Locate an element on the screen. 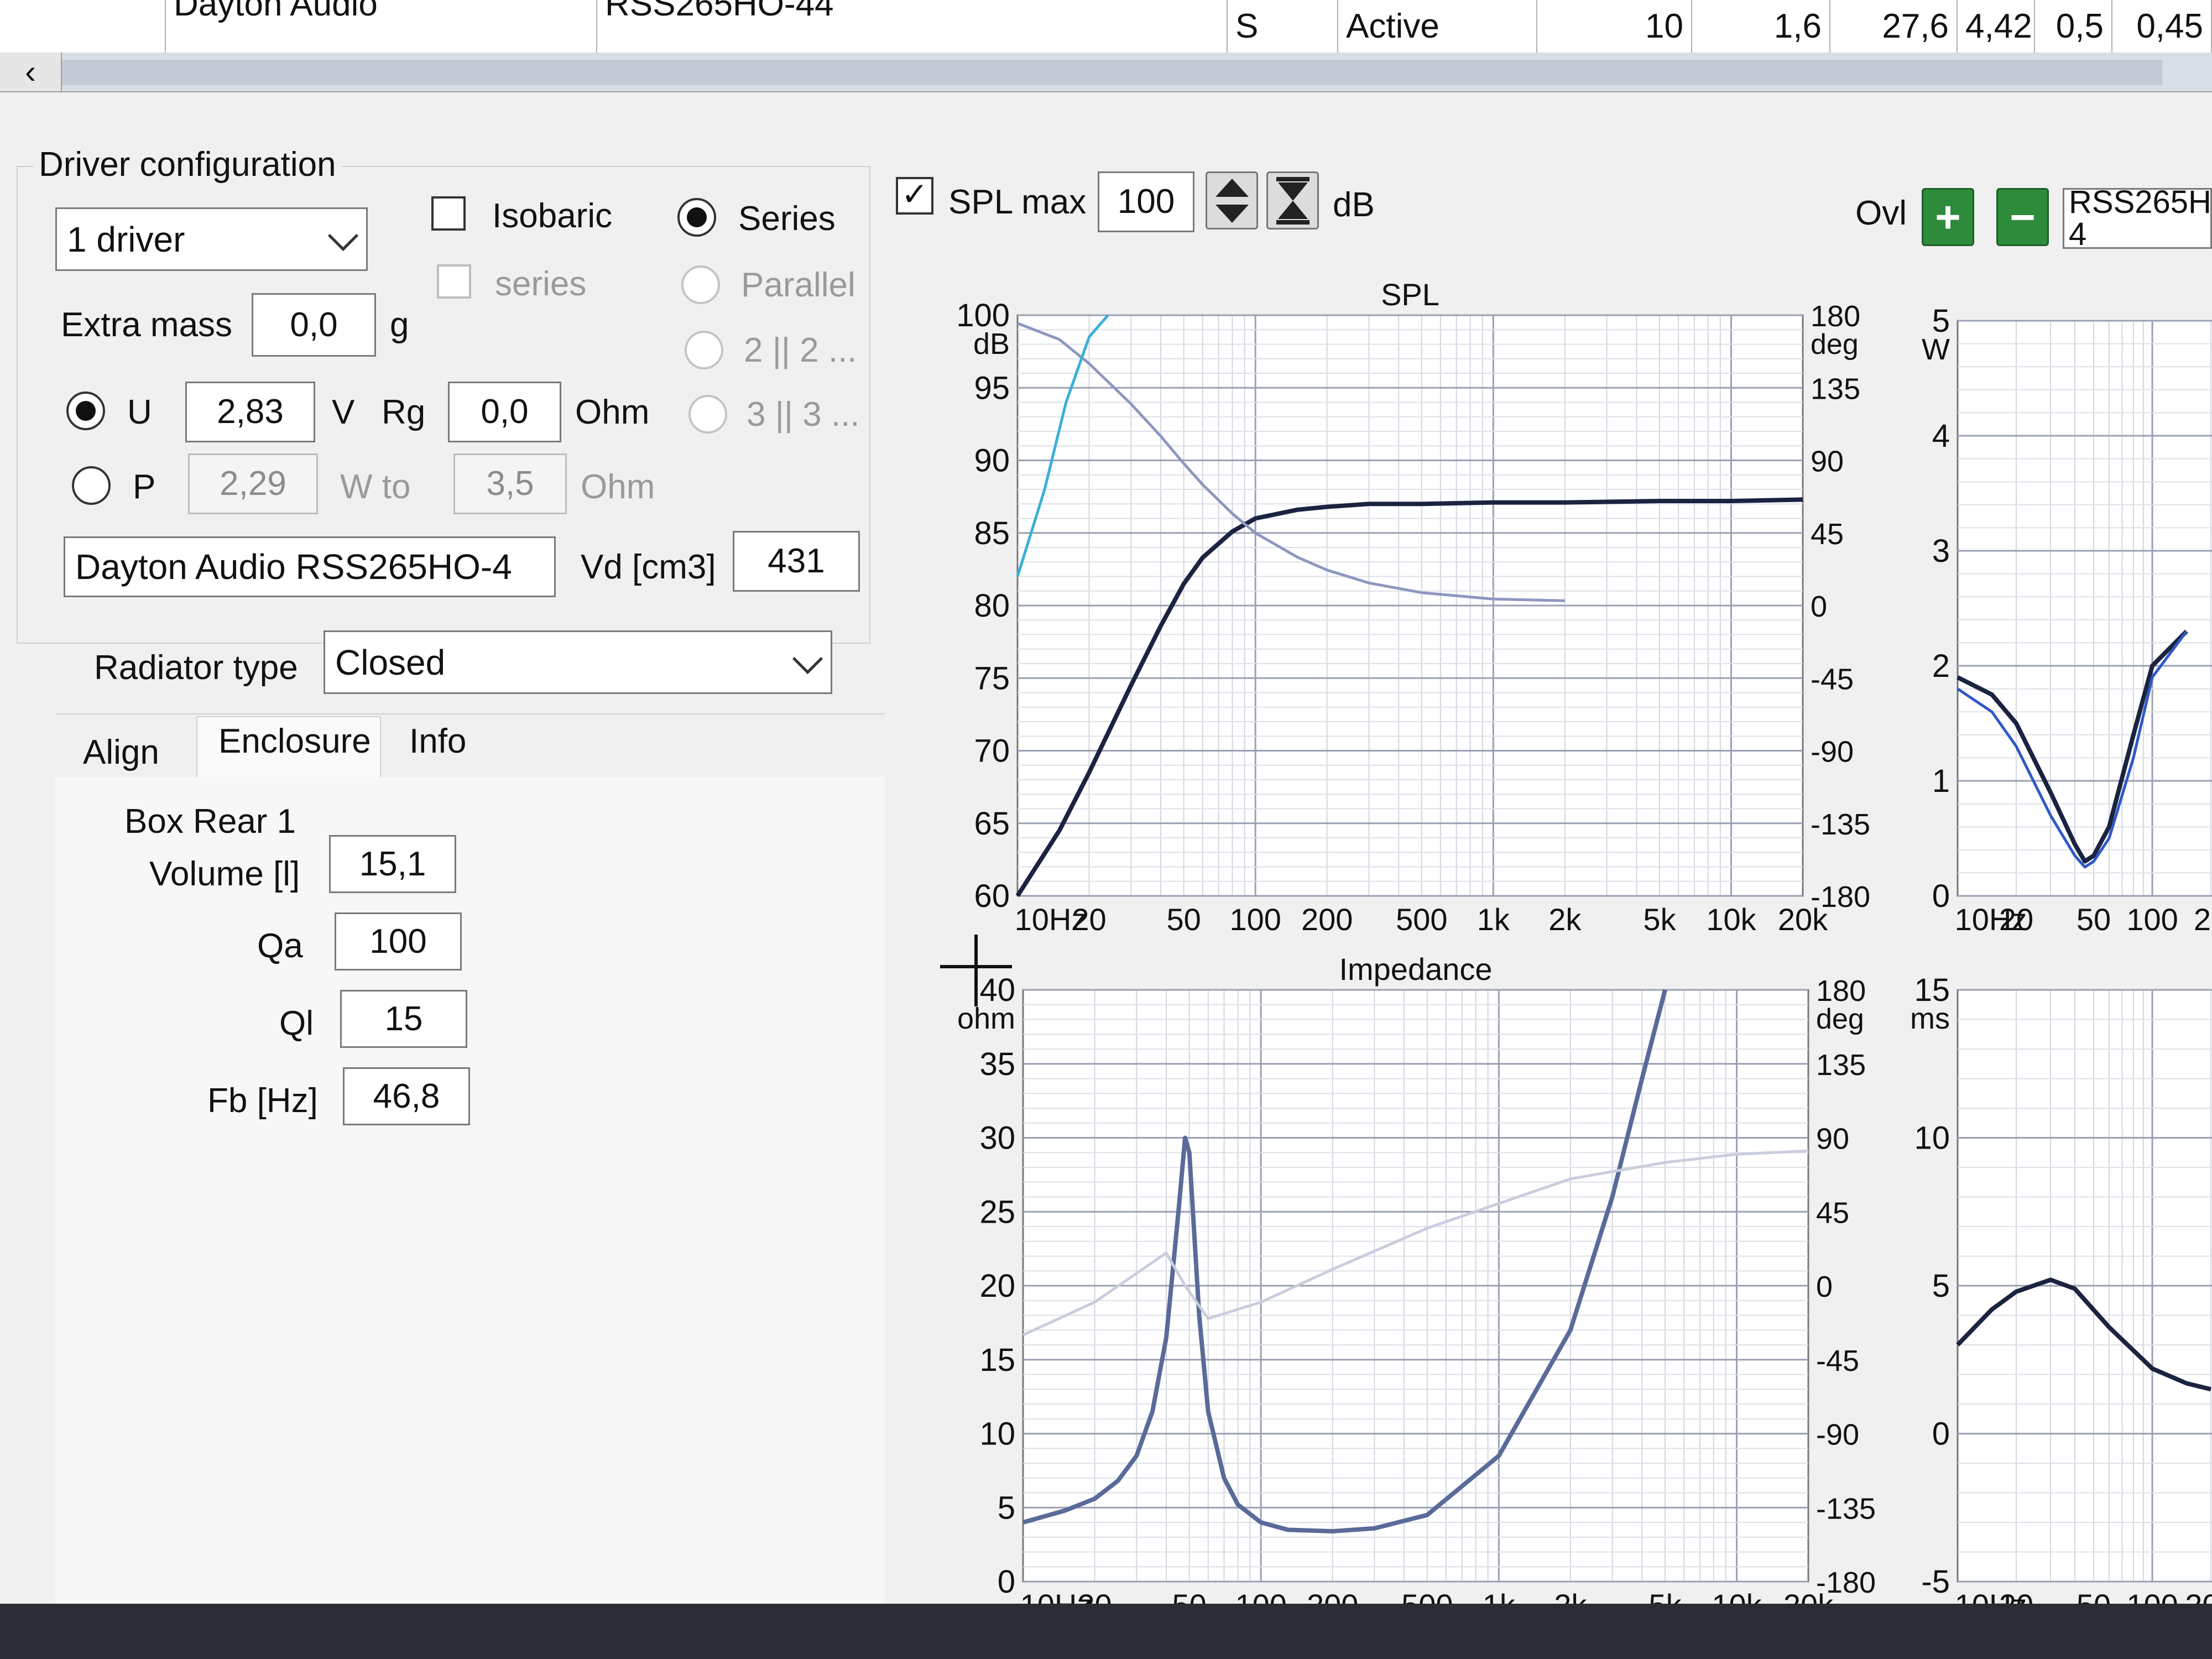  y-tick-label: 30 is located at coordinates (997, 1138).